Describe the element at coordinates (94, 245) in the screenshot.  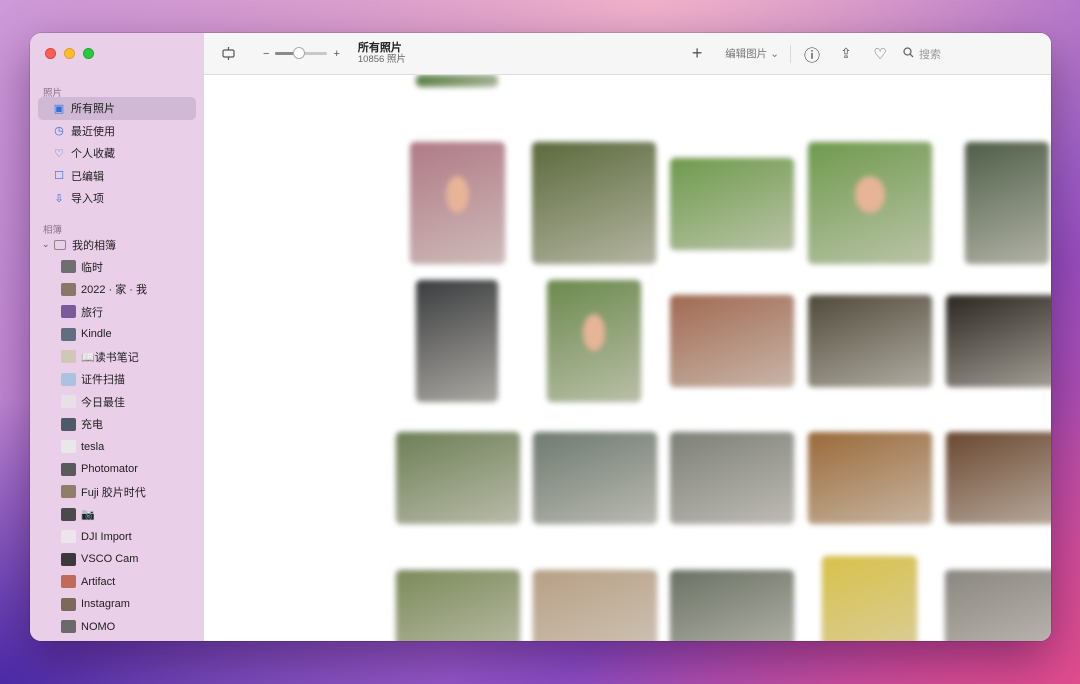
I see `my-albums-label: 我的相簿` at that location.